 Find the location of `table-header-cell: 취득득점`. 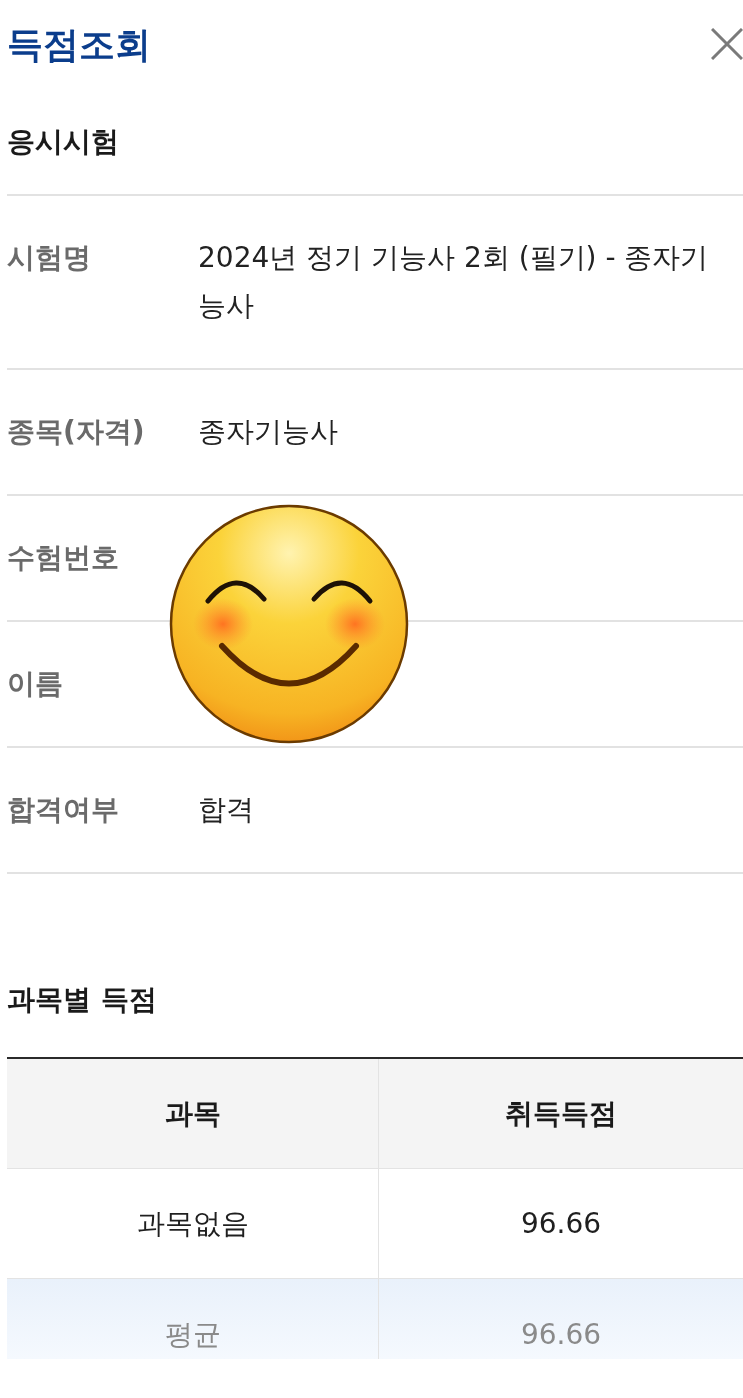

table-header-cell: 취득득점 is located at coordinates (561, 1114).